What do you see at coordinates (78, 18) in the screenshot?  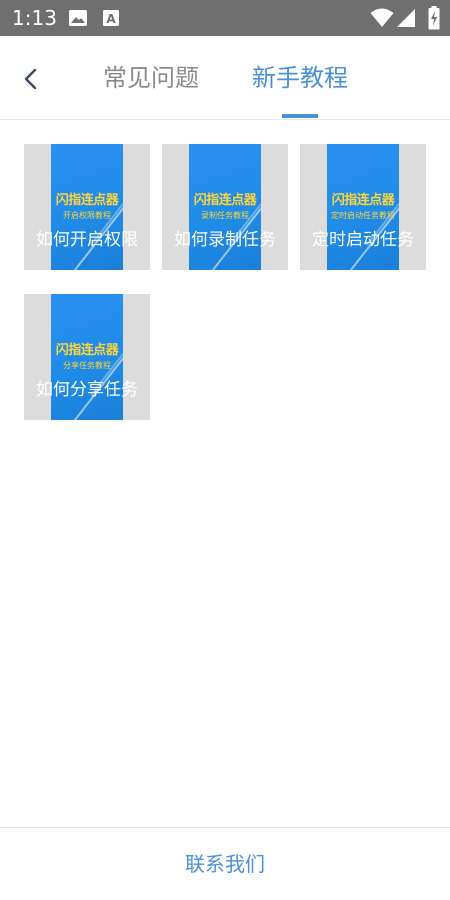 I see `image-icon` at bounding box center [78, 18].